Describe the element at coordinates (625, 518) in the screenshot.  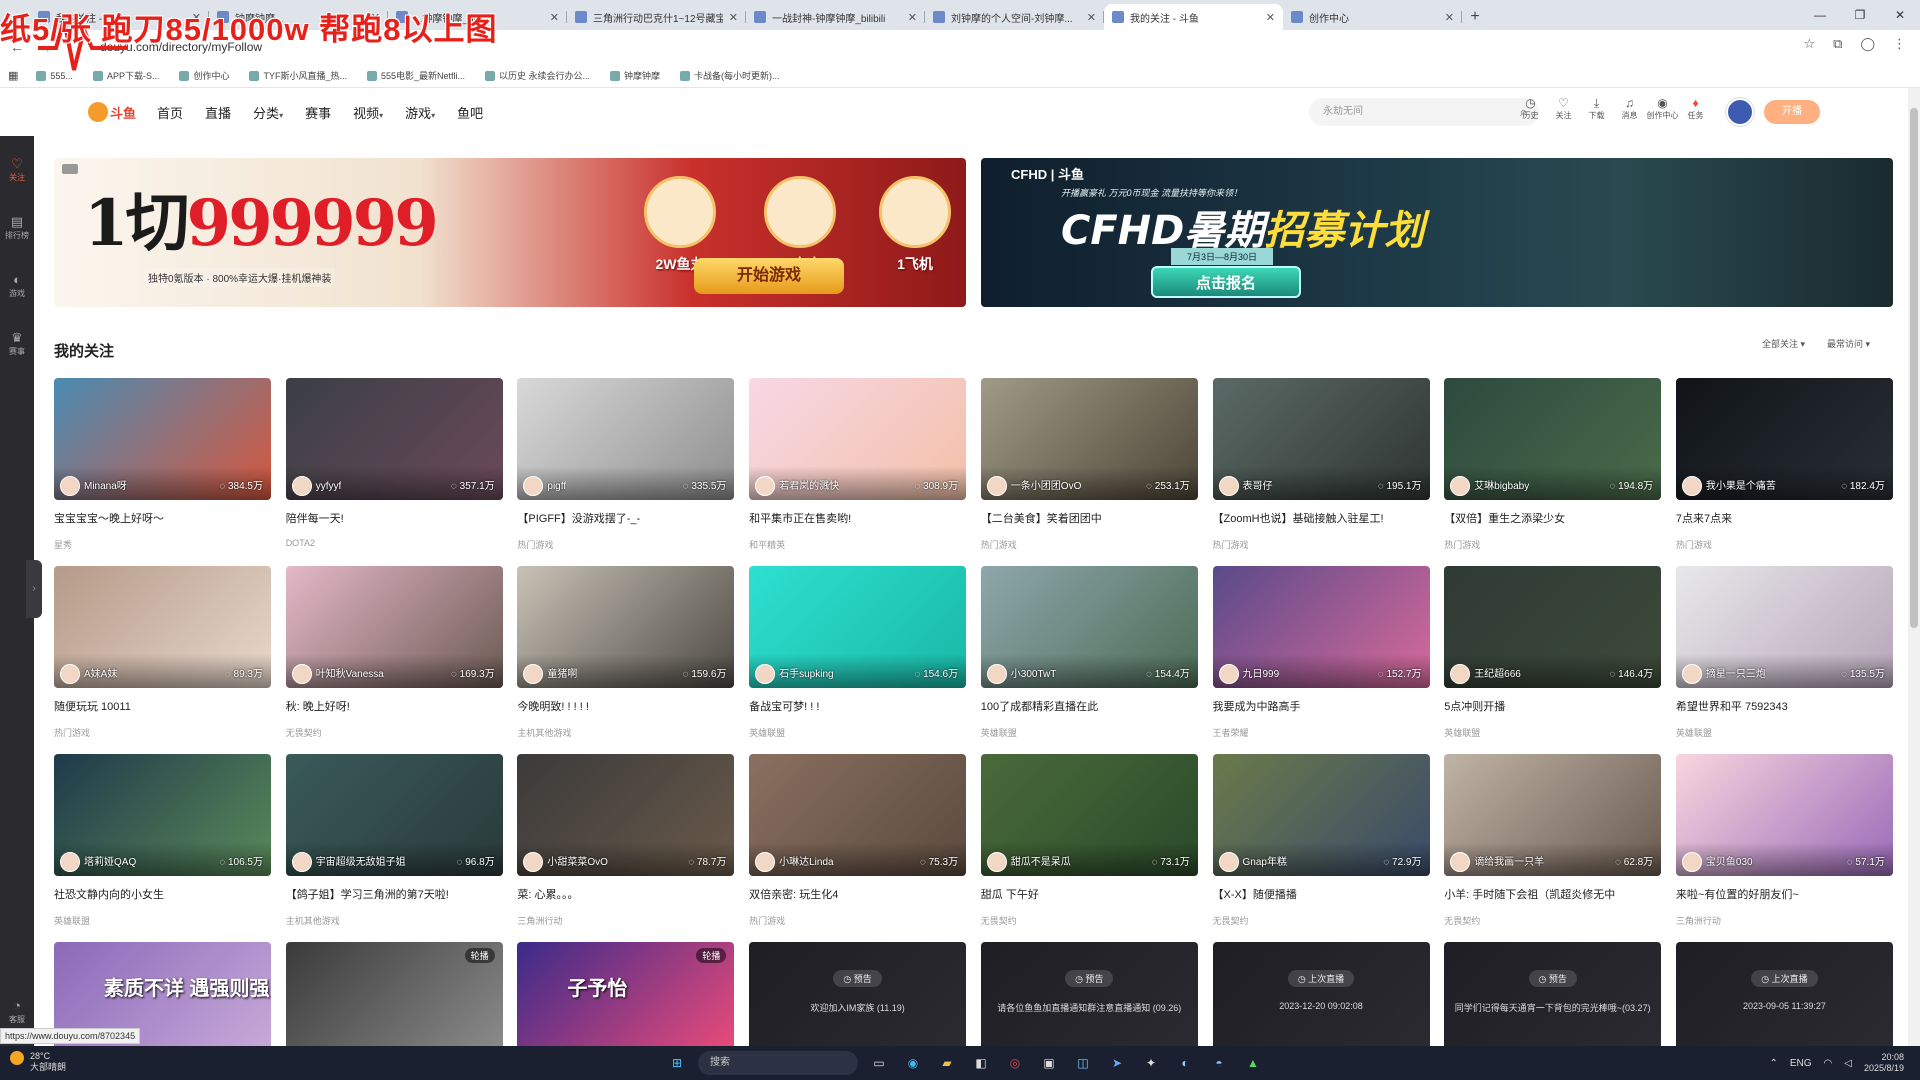
I see `stream-title: 【PIGFF】没游戏摆了-_-` at that location.